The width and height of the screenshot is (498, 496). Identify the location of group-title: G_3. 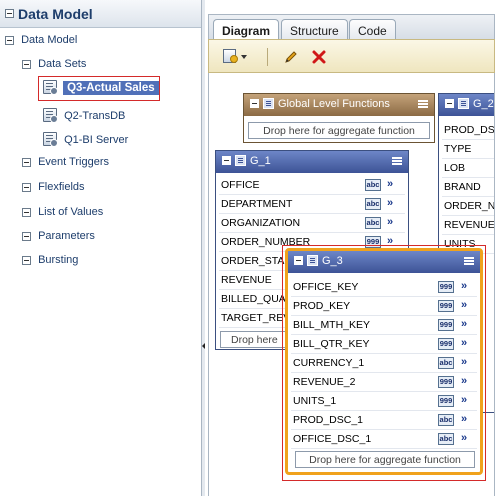
(332, 261).